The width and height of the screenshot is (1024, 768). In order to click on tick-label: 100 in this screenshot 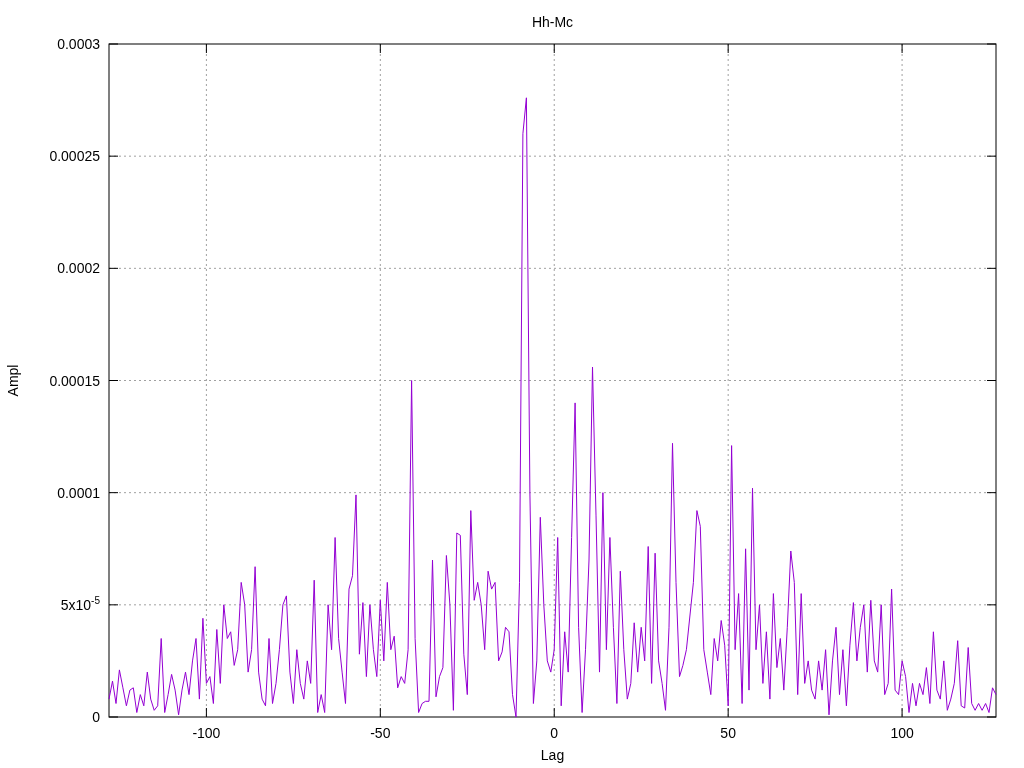, I will do `click(902, 733)`.